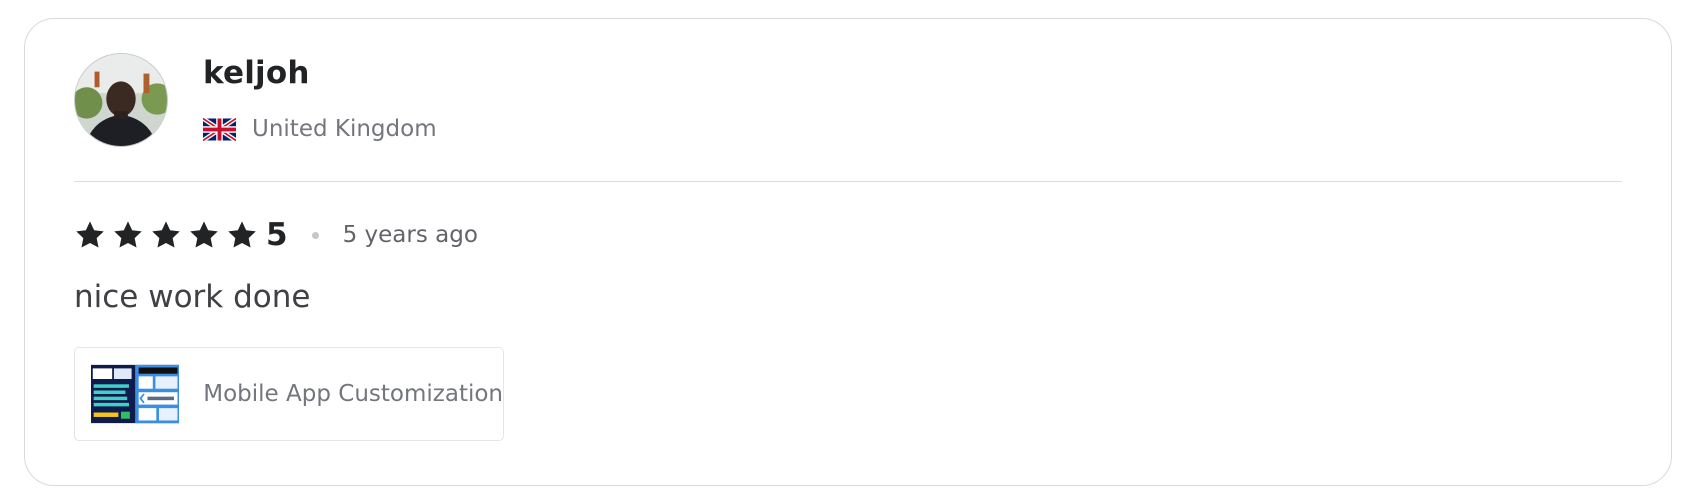 Image resolution: width=1698 pixels, height=498 pixels. What do you see at coordinates (353, 394) in the screenshot?
I see `gig-title: Mobile App Customization` at bounding box center [353, 394].